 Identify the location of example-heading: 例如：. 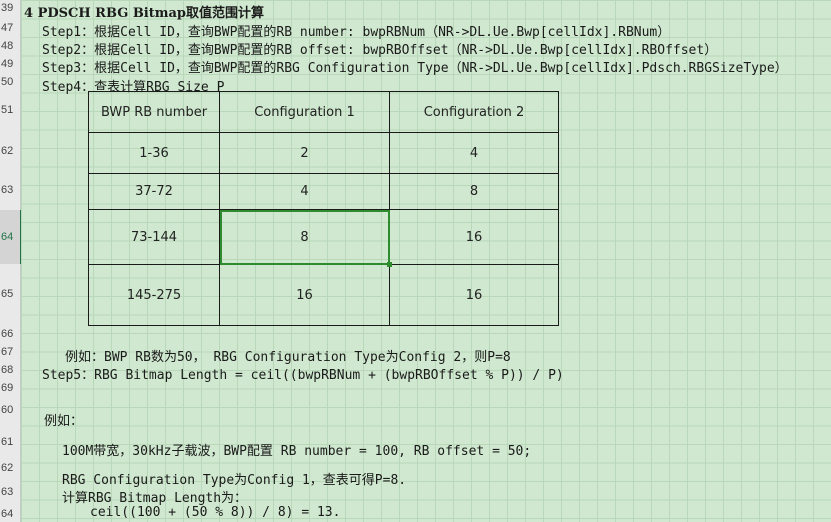
(63, 419).